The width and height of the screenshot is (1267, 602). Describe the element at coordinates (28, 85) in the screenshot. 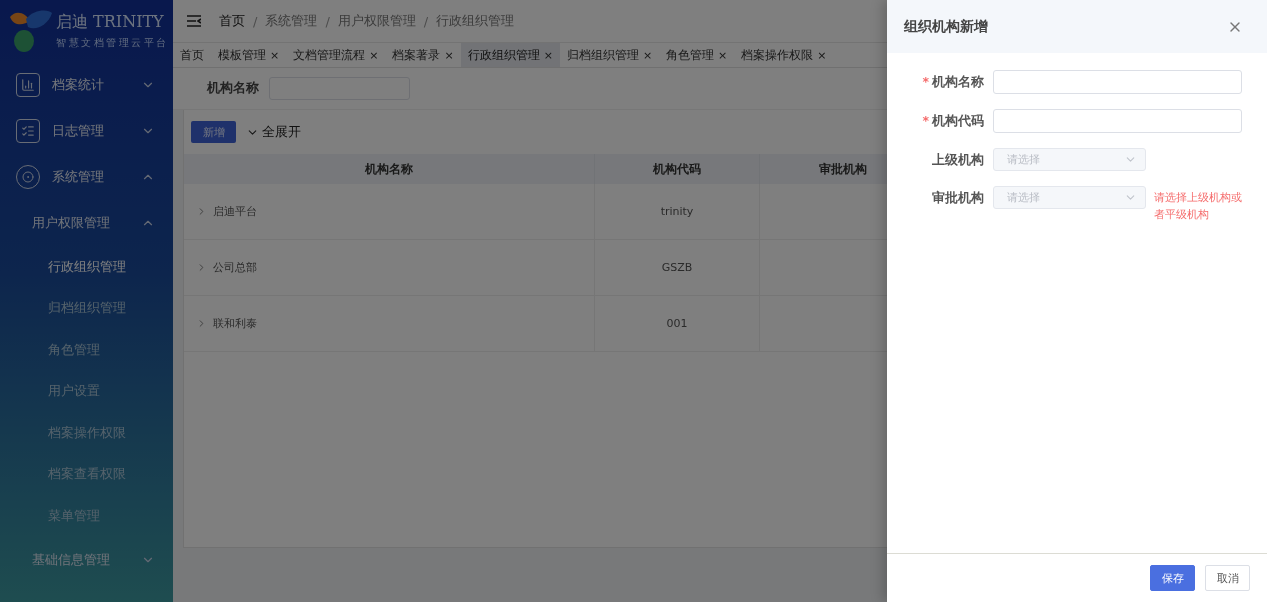

I see `bar-chart-icon` at that location.